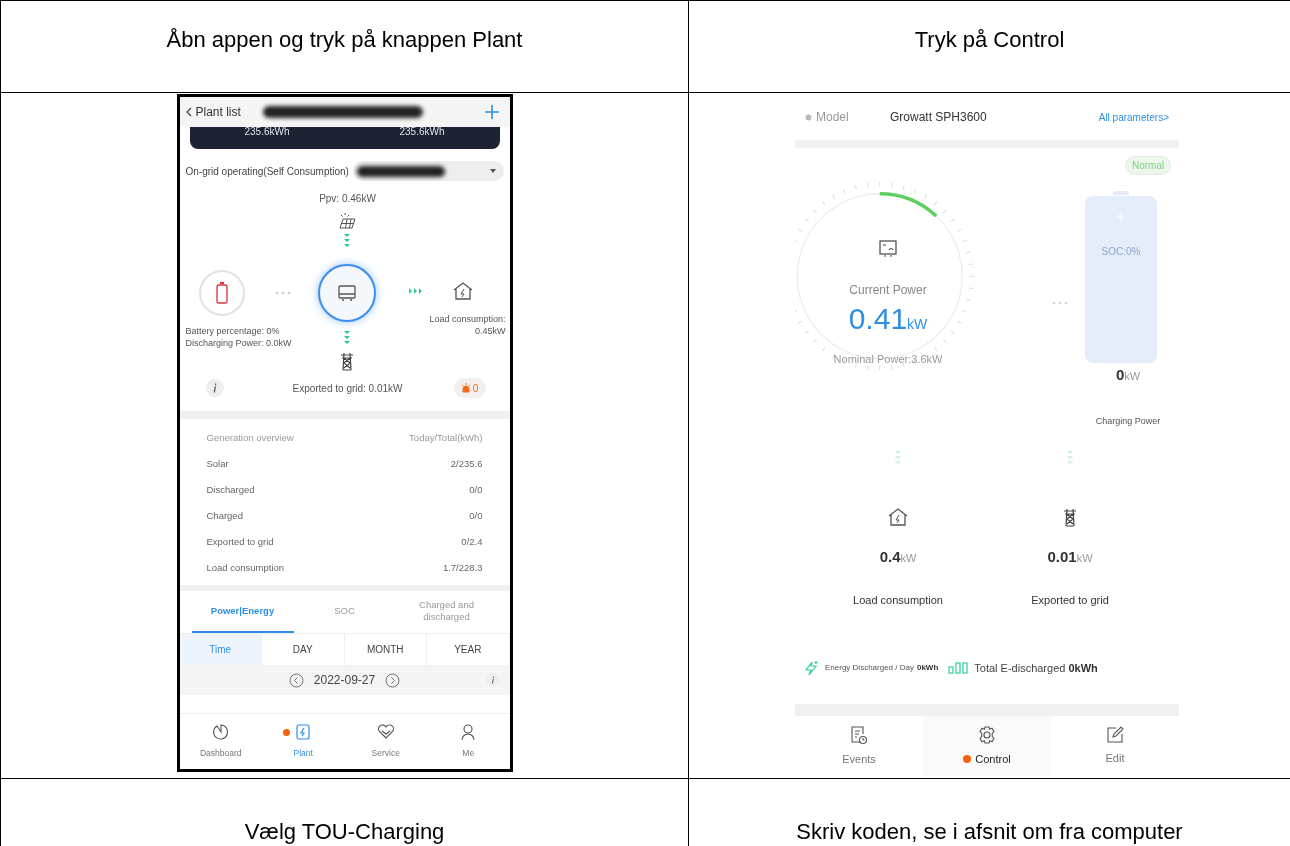 Image resolution: width=1290 pixels, height=846 pixels. I want to click on overview-label: Exported to grid, so click(240, 541).